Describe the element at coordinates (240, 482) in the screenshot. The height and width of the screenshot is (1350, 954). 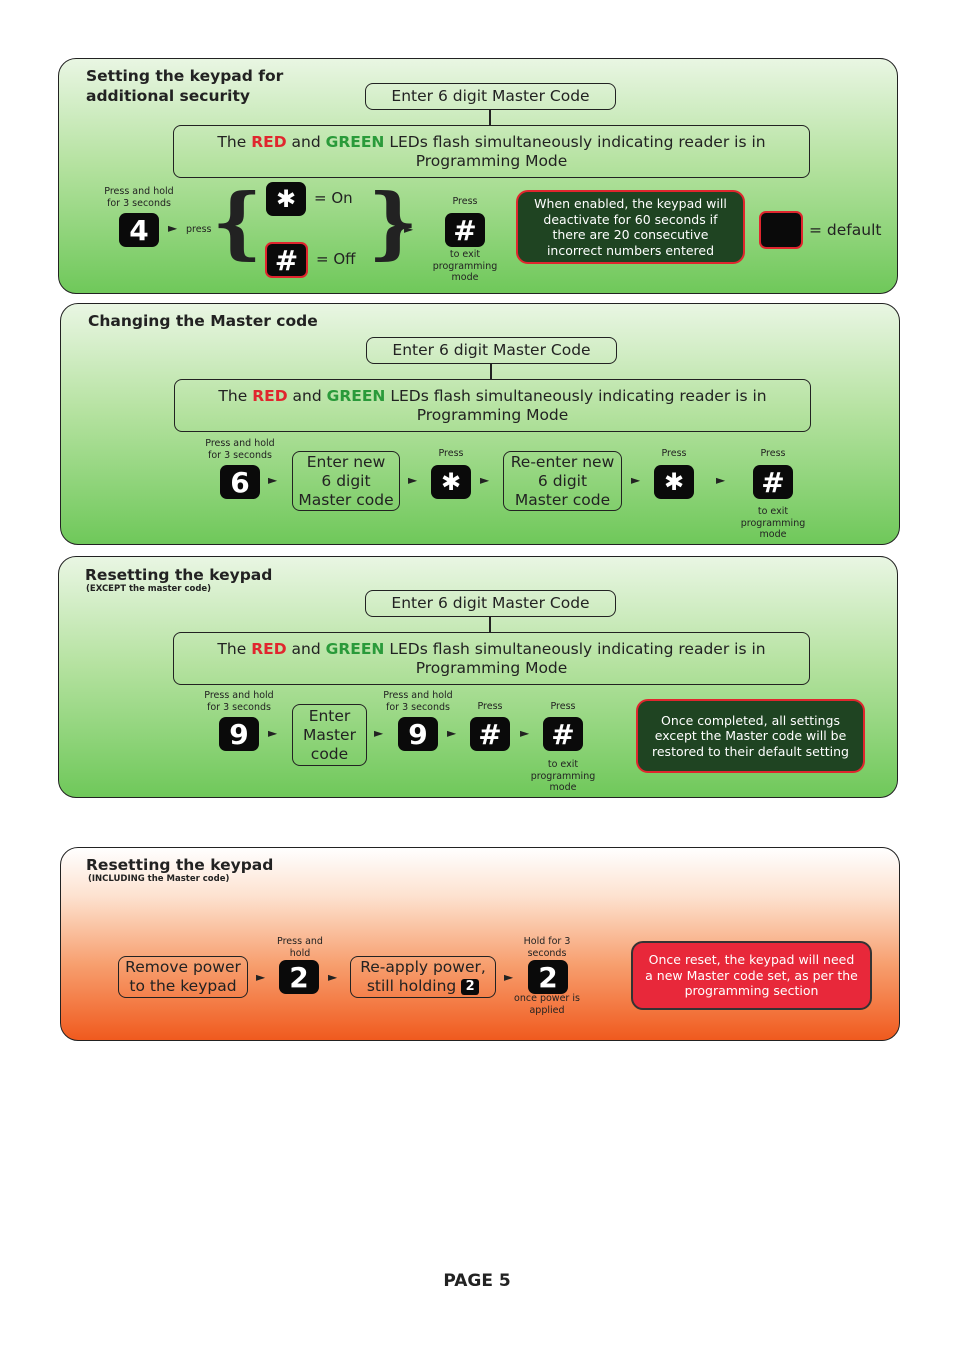
I see `key-6: 6` at that location.